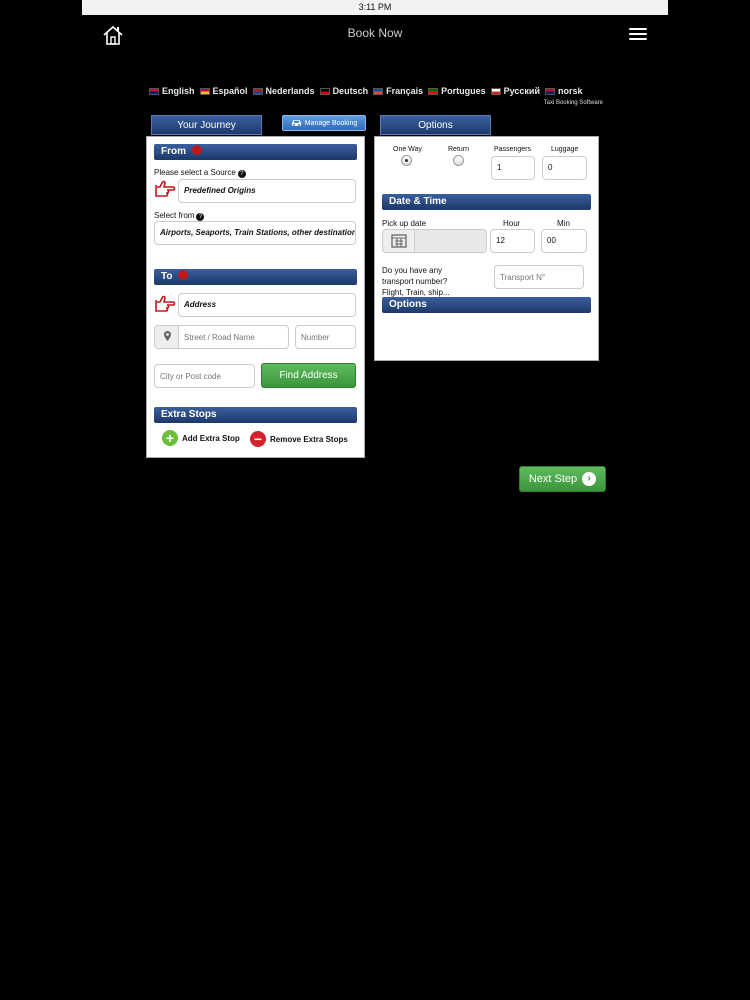 The image size is (750, 1000). I want to click on number-input, so click(325, 337).